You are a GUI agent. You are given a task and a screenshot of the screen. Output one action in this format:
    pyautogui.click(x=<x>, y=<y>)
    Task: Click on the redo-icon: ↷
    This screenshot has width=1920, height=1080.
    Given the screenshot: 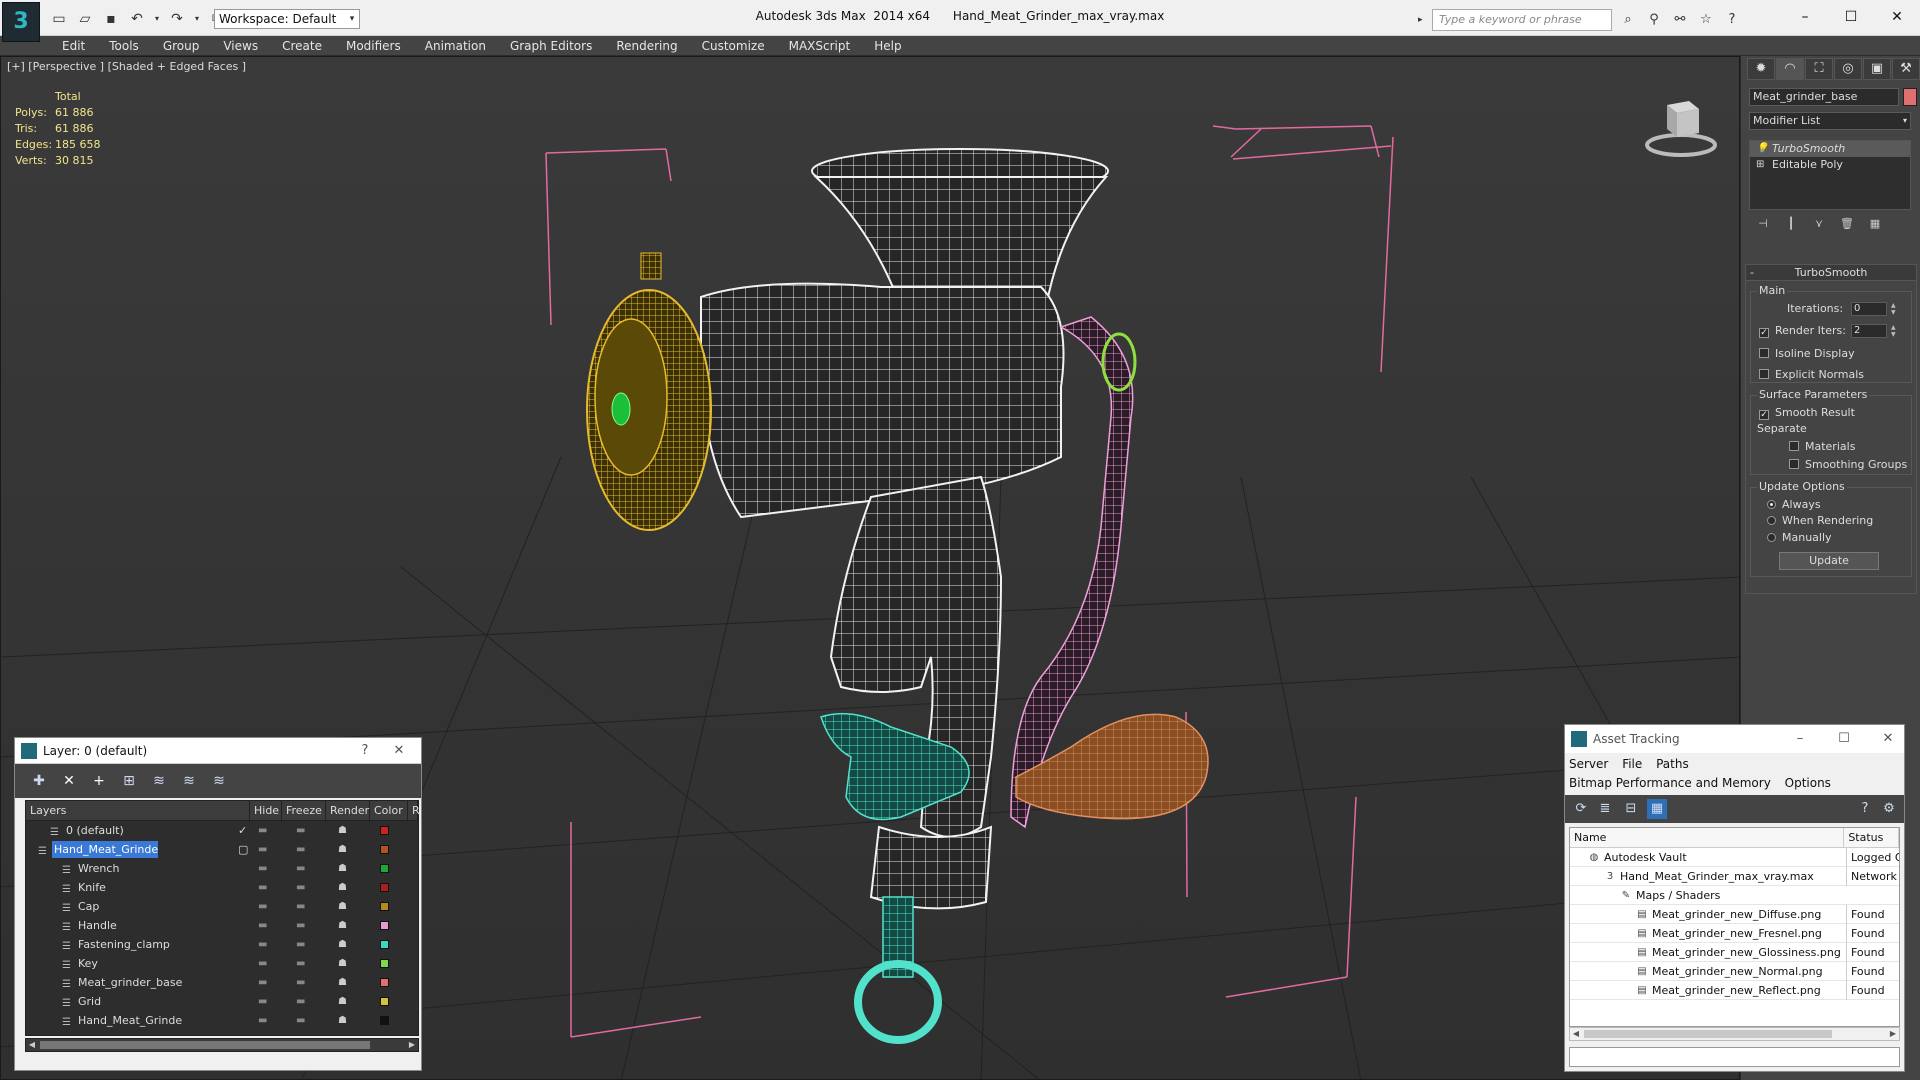 What is the action you would take?
    pyautogui.click(x=177, y=19)
    